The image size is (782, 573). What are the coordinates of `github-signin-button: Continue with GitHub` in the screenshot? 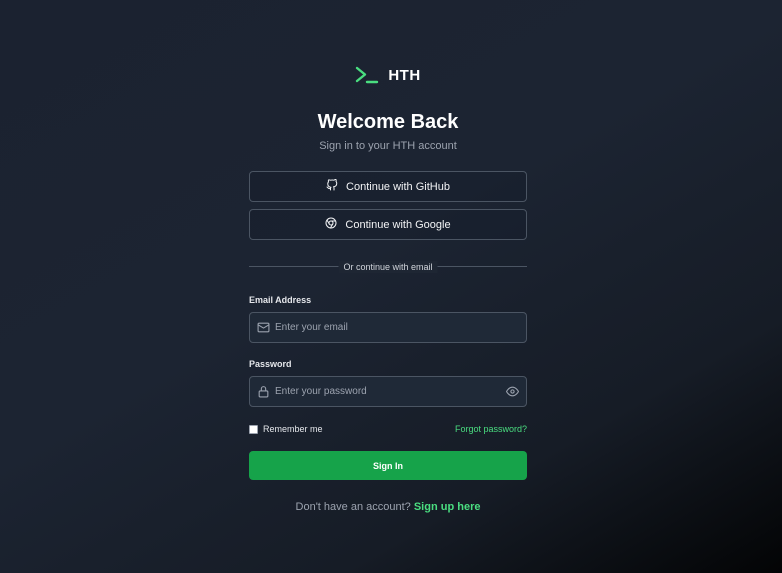 It's located at (388, 186).